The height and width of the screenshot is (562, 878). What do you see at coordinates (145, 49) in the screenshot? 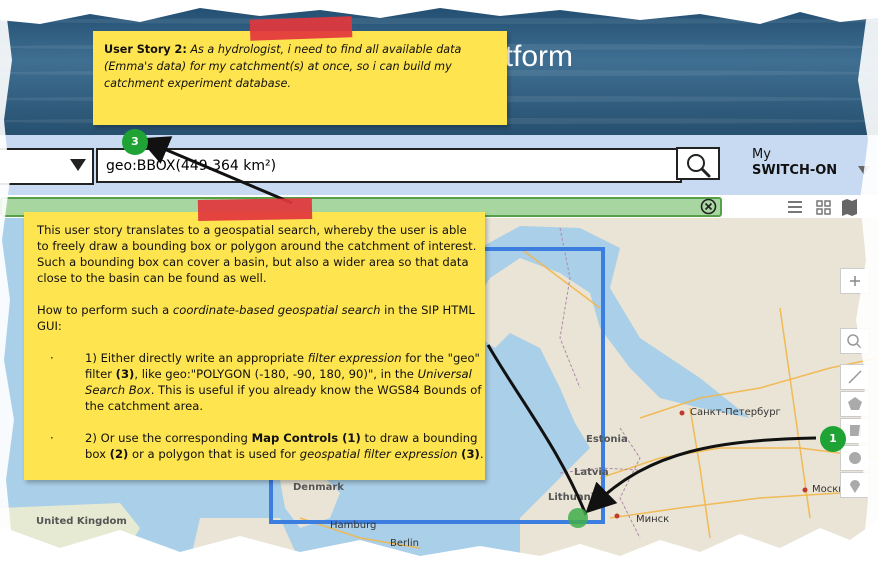
I see `note-heading: User Story 2:` at bounding box center [145, 49].